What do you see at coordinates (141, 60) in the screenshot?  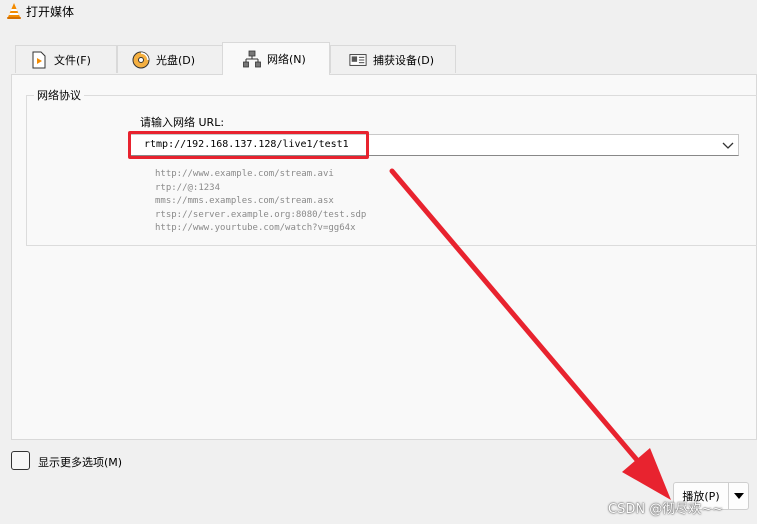 I see `disc-icon` at bounding box center [141, 60].